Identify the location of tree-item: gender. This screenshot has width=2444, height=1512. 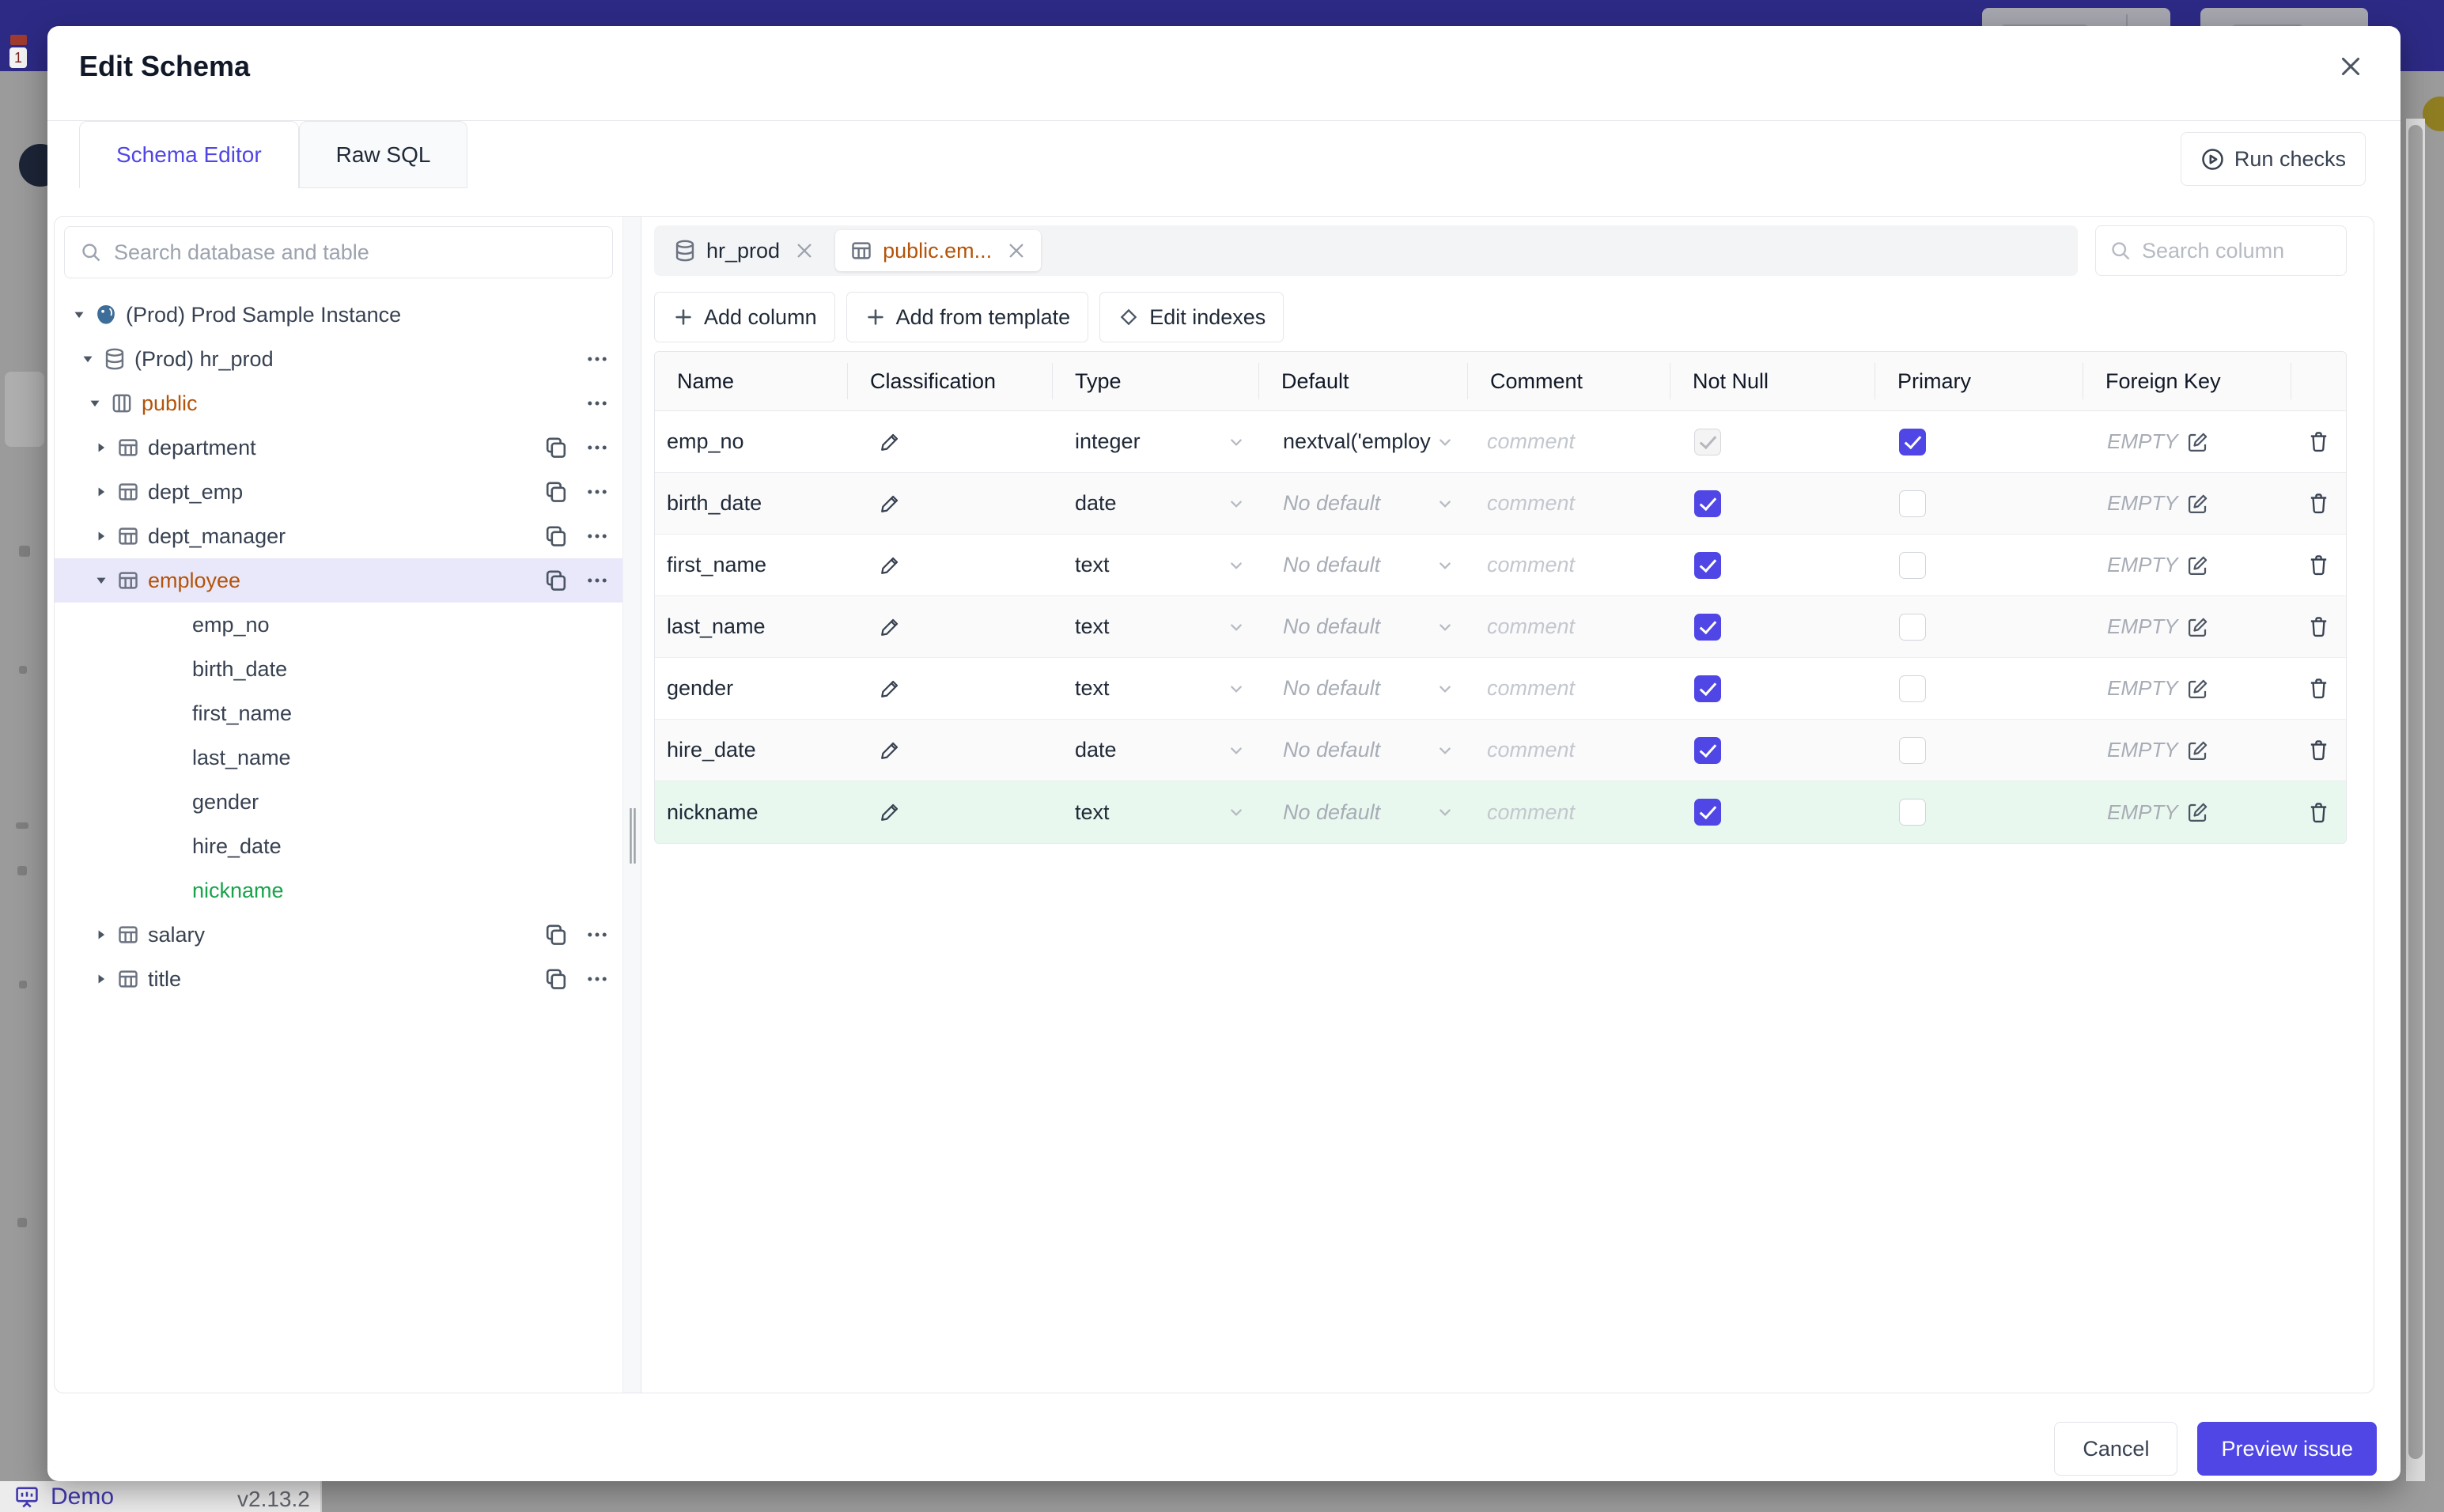
(338, 802).